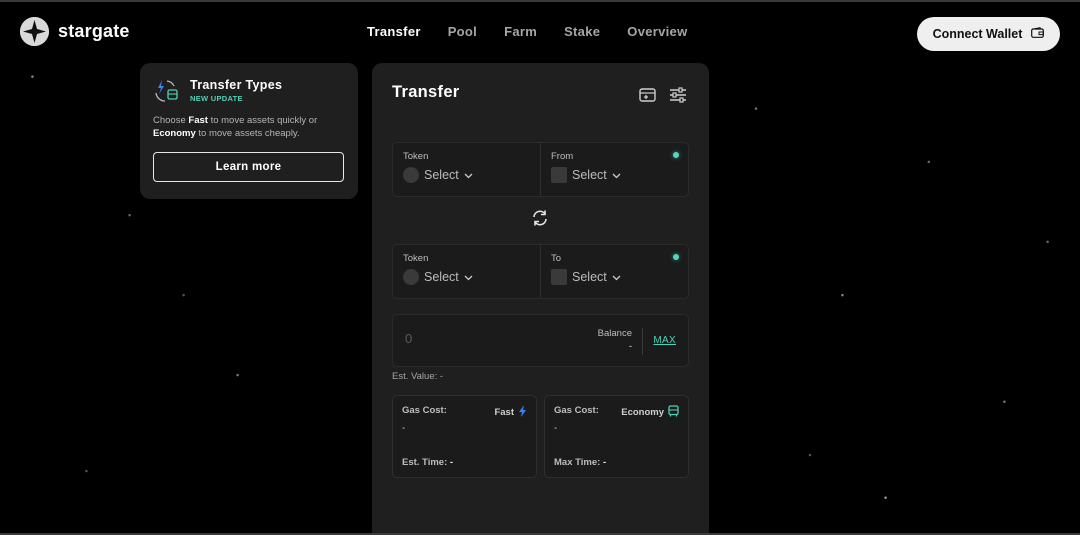 The width and height of the screenshot is (1080, 535). Describe the element at coordinates (1038, 34) in the screenshot. I see `wallet-icon` at that location.